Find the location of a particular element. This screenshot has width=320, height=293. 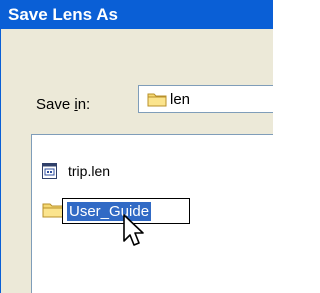

save-in-label-suffix: n: is located at coordinates (84, 104).